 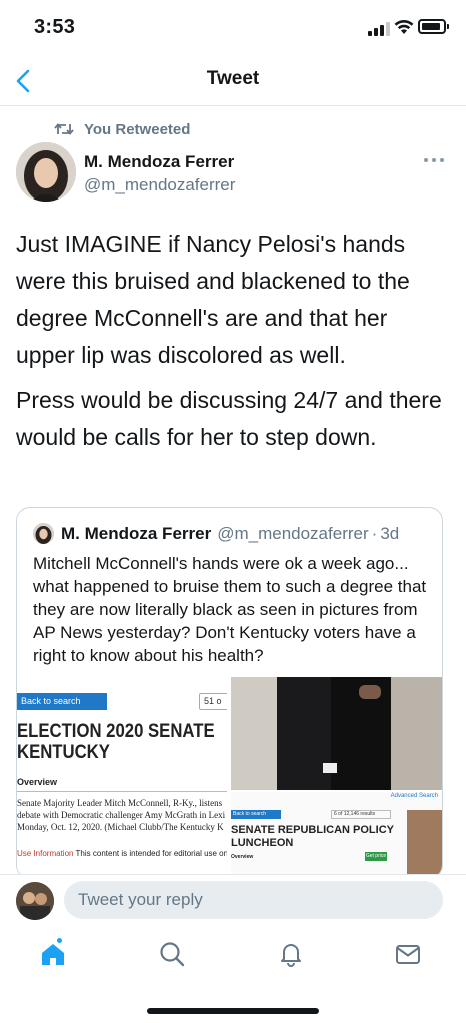 What do you see at coordinates (361, 814) in the screenshot?
I see `pager-control: 6 of 12,146 results` at bounding box center [361, 814].